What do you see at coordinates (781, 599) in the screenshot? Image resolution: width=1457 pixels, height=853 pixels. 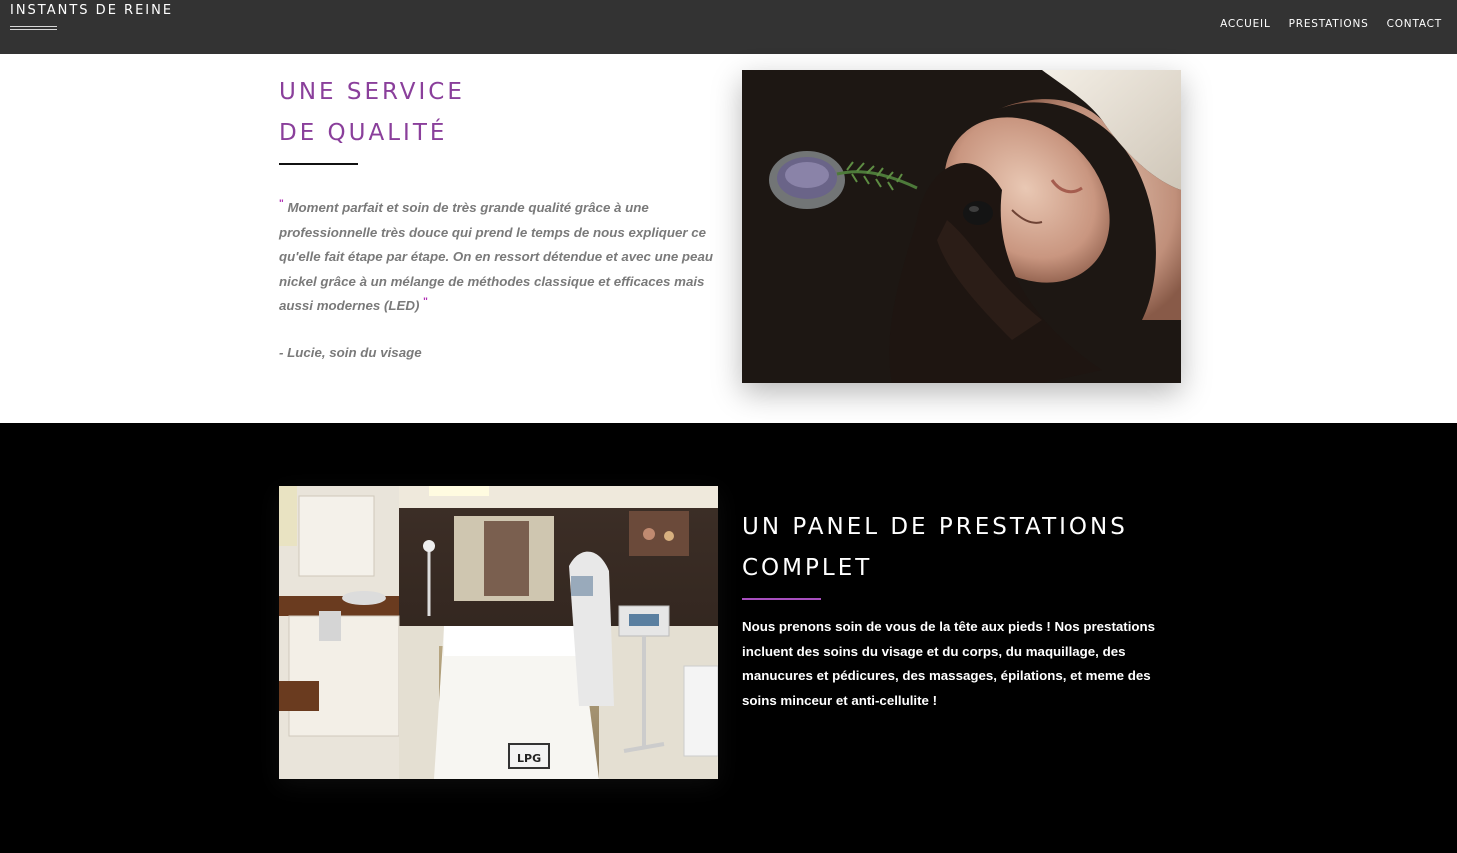 I see `services-divider` at bounding box center [781, 599].